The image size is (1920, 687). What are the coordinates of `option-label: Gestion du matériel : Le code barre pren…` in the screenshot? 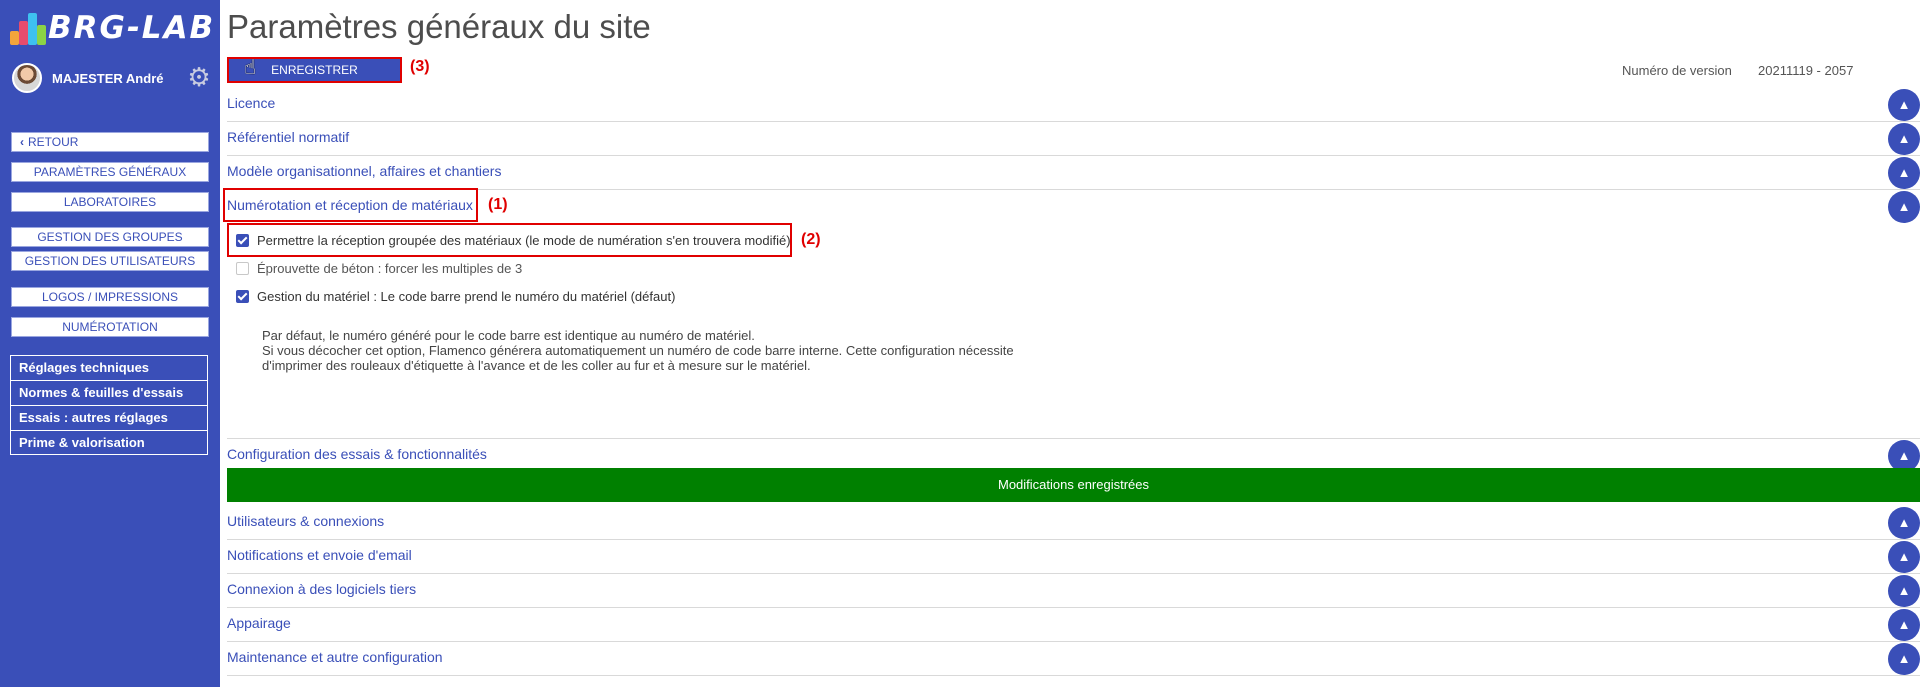 It's located at (466, 296).